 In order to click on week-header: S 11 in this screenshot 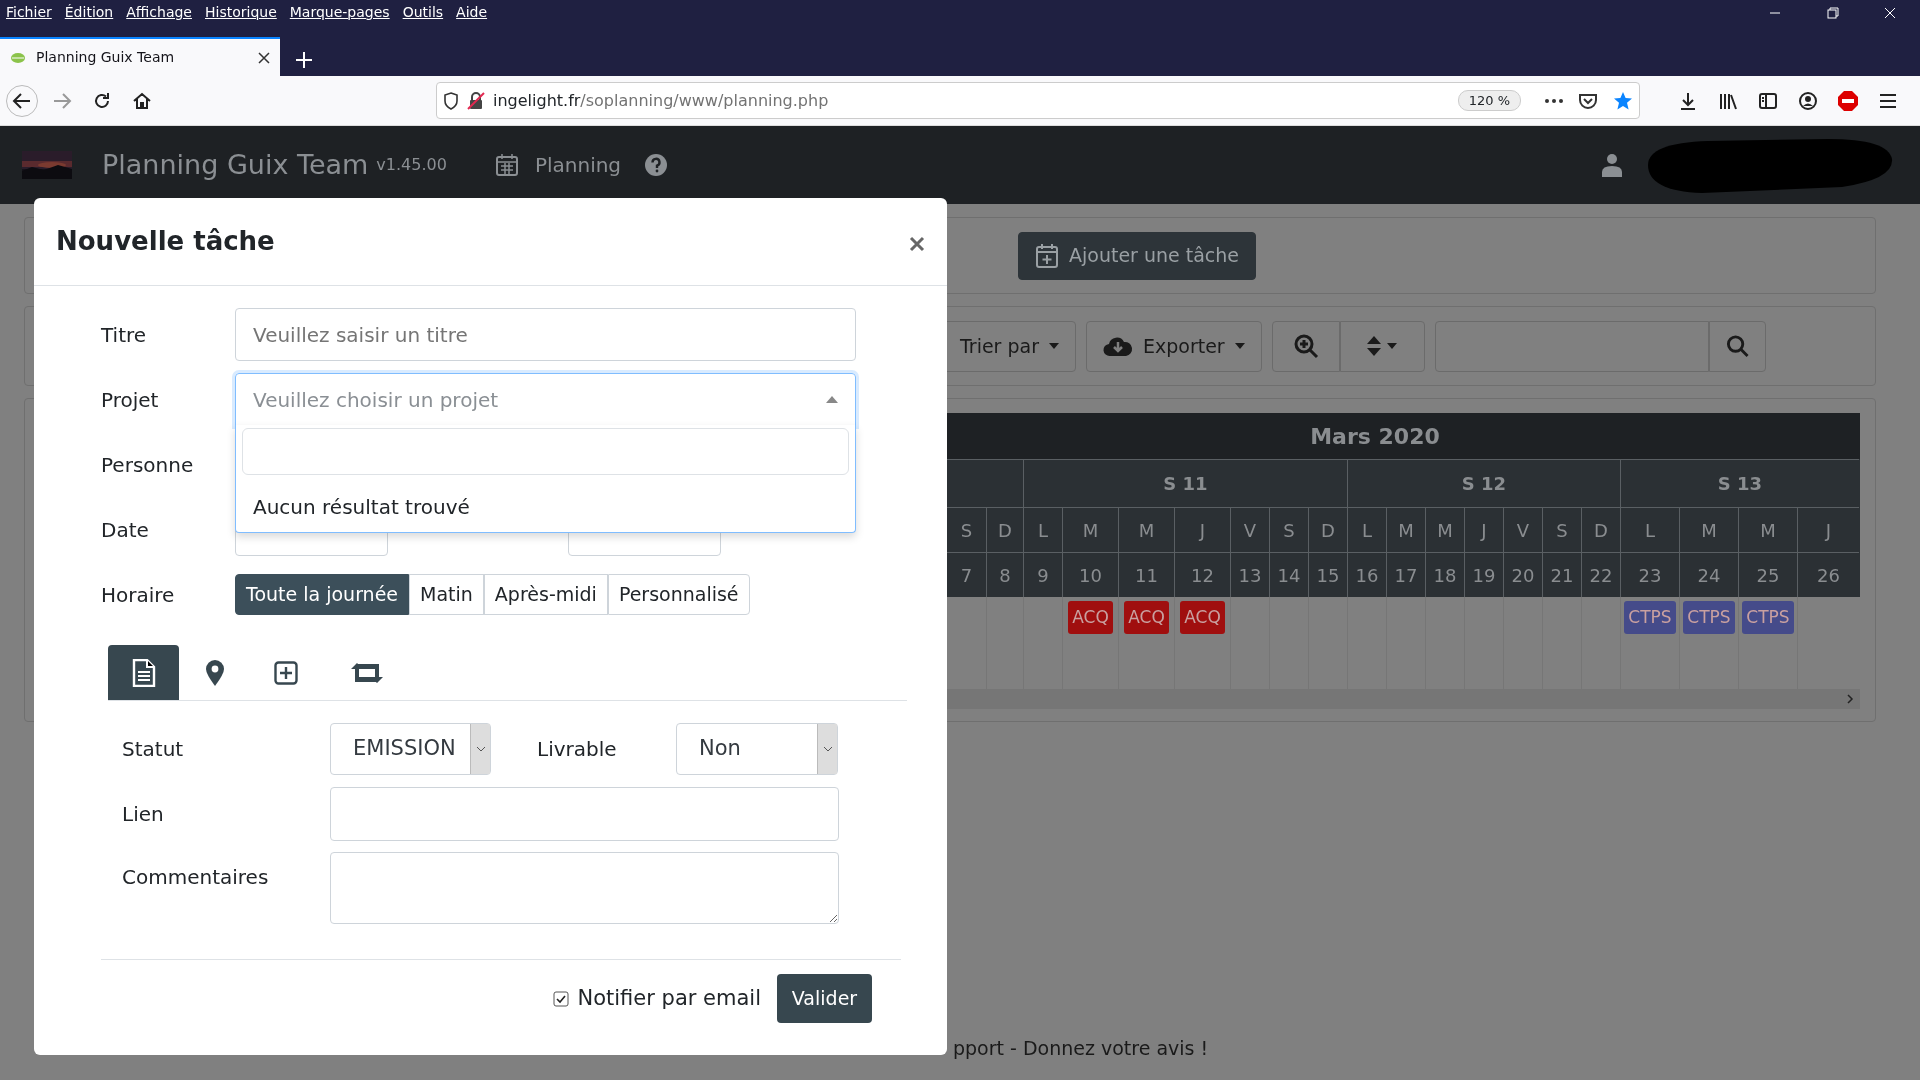, I will do `click(1185, 483)`.